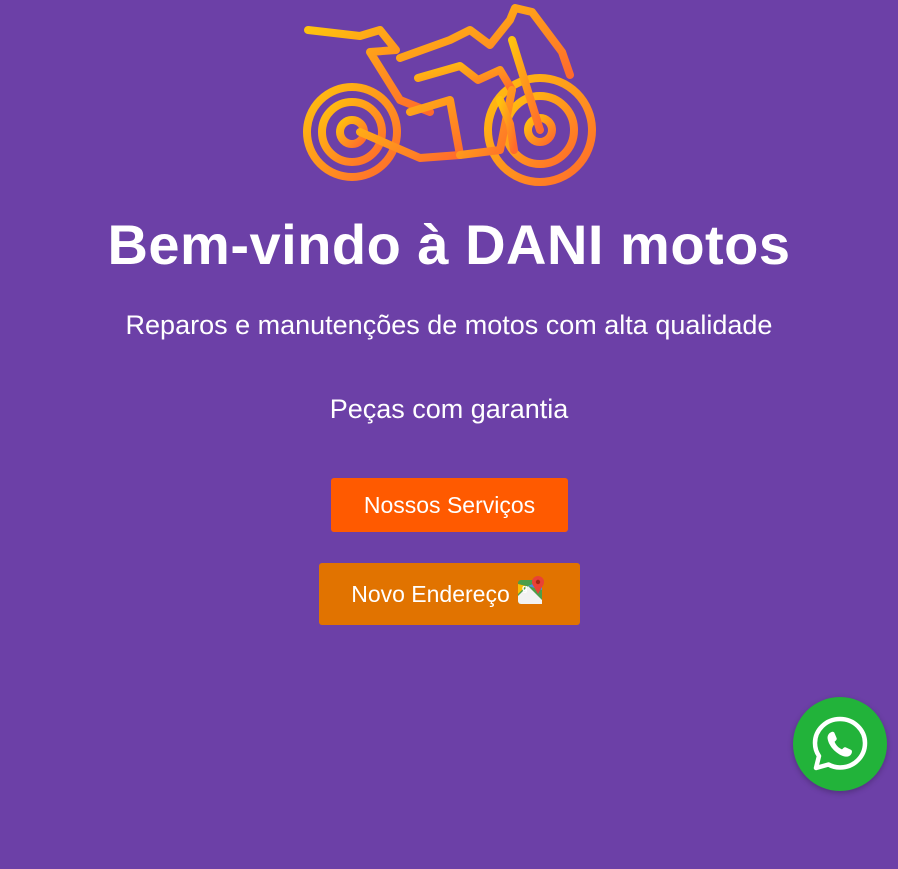 The image size is (898, 869). I want to click on address-button-label: Novo Endereço, so click(430, 593).